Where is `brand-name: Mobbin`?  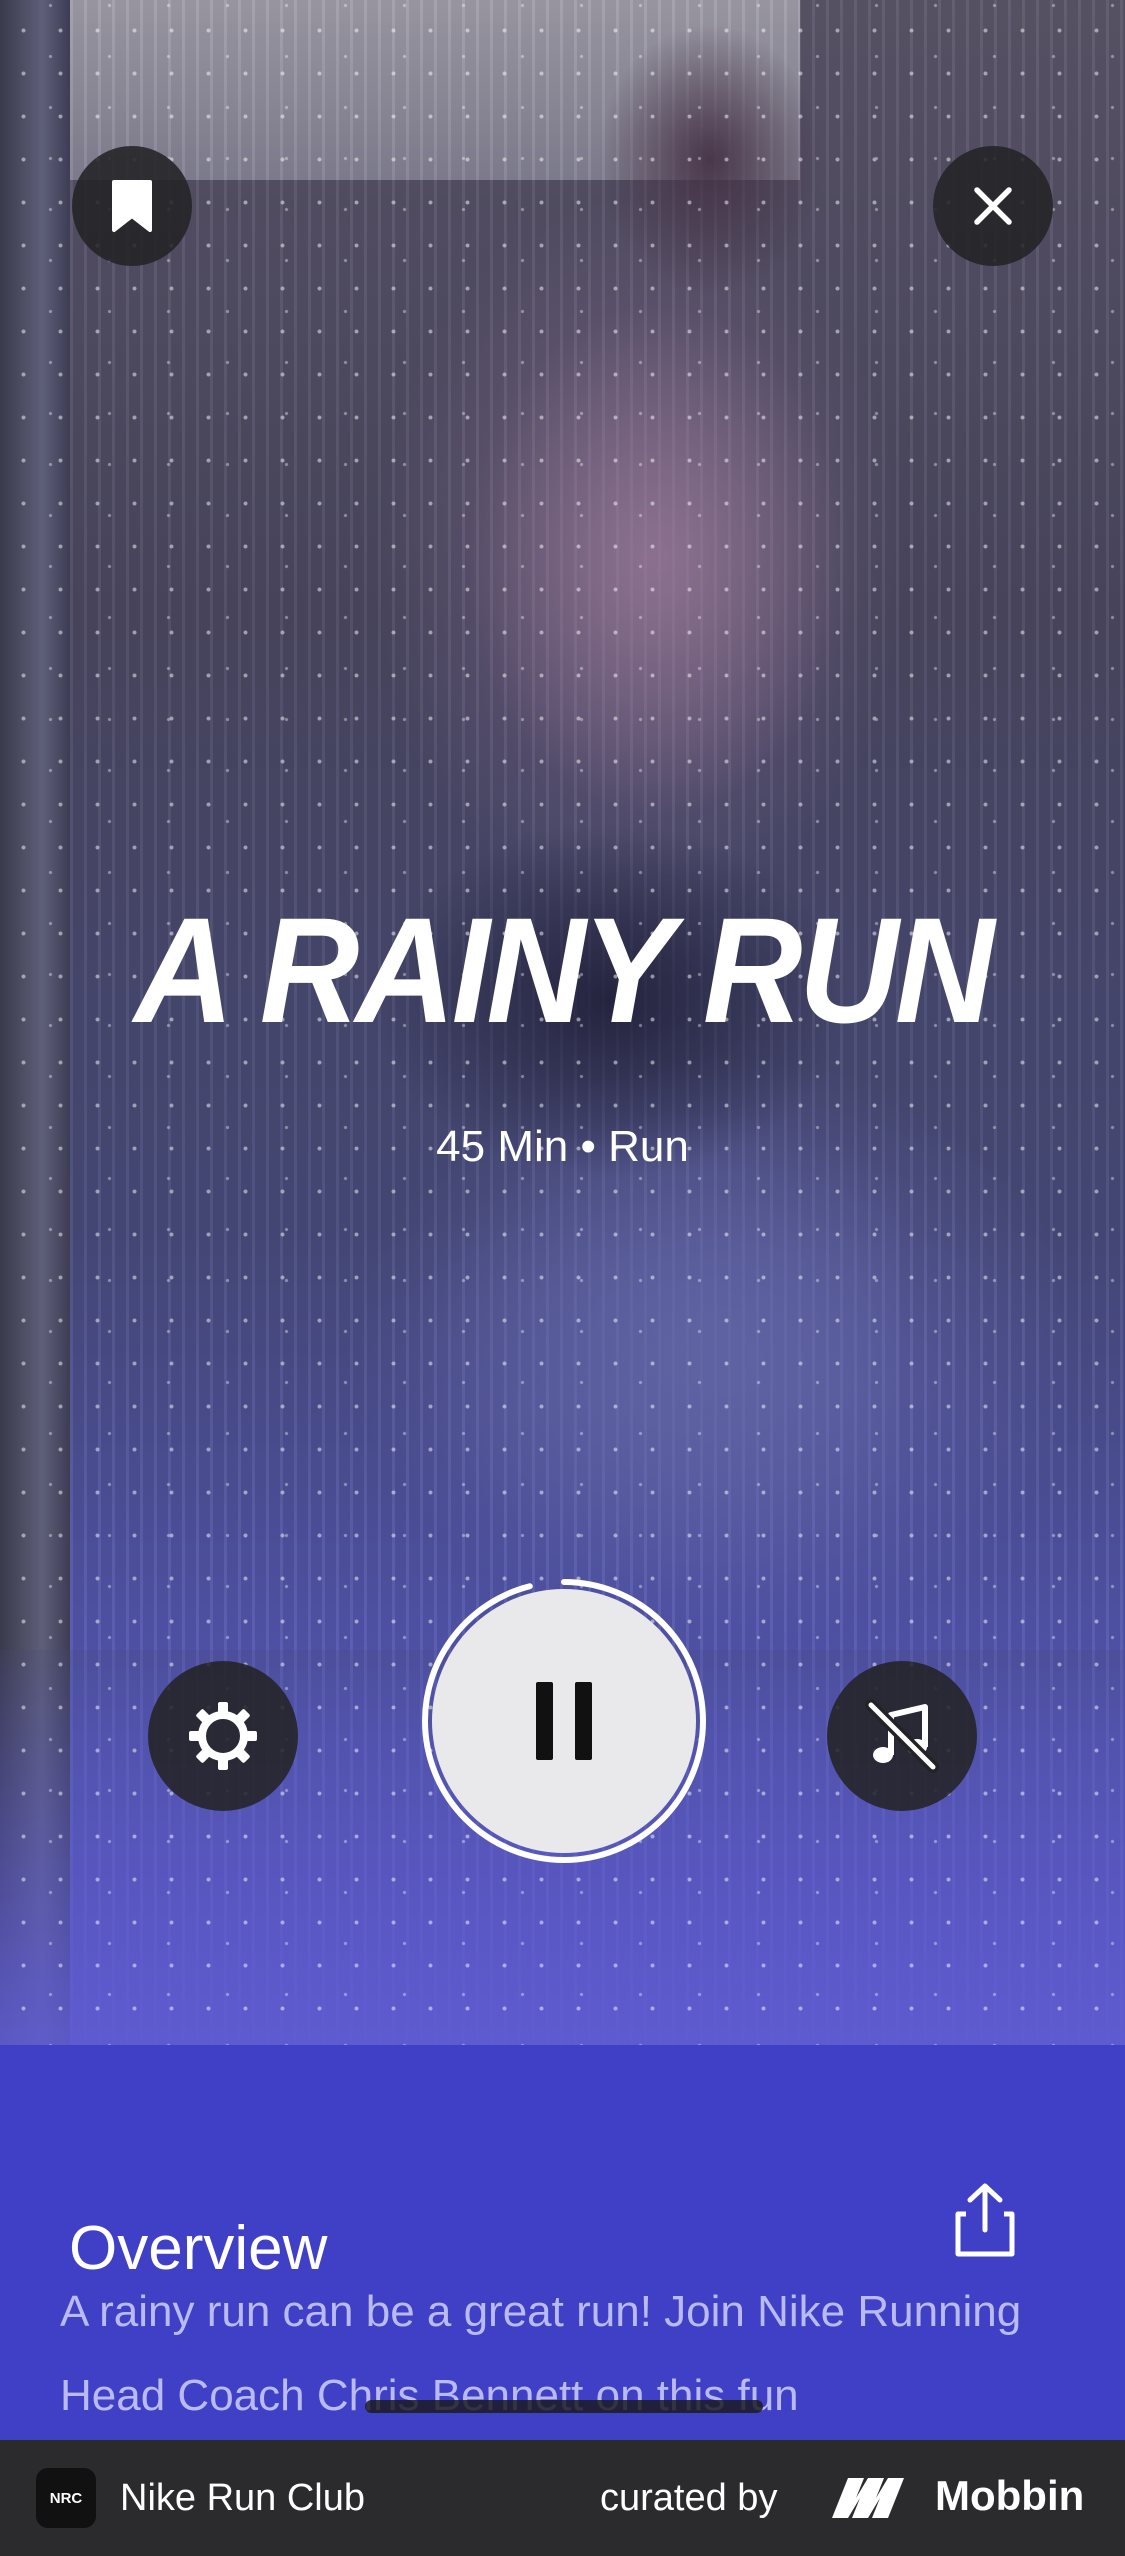
brand-name: Mobbin is located at coordinates (1010, 2495).